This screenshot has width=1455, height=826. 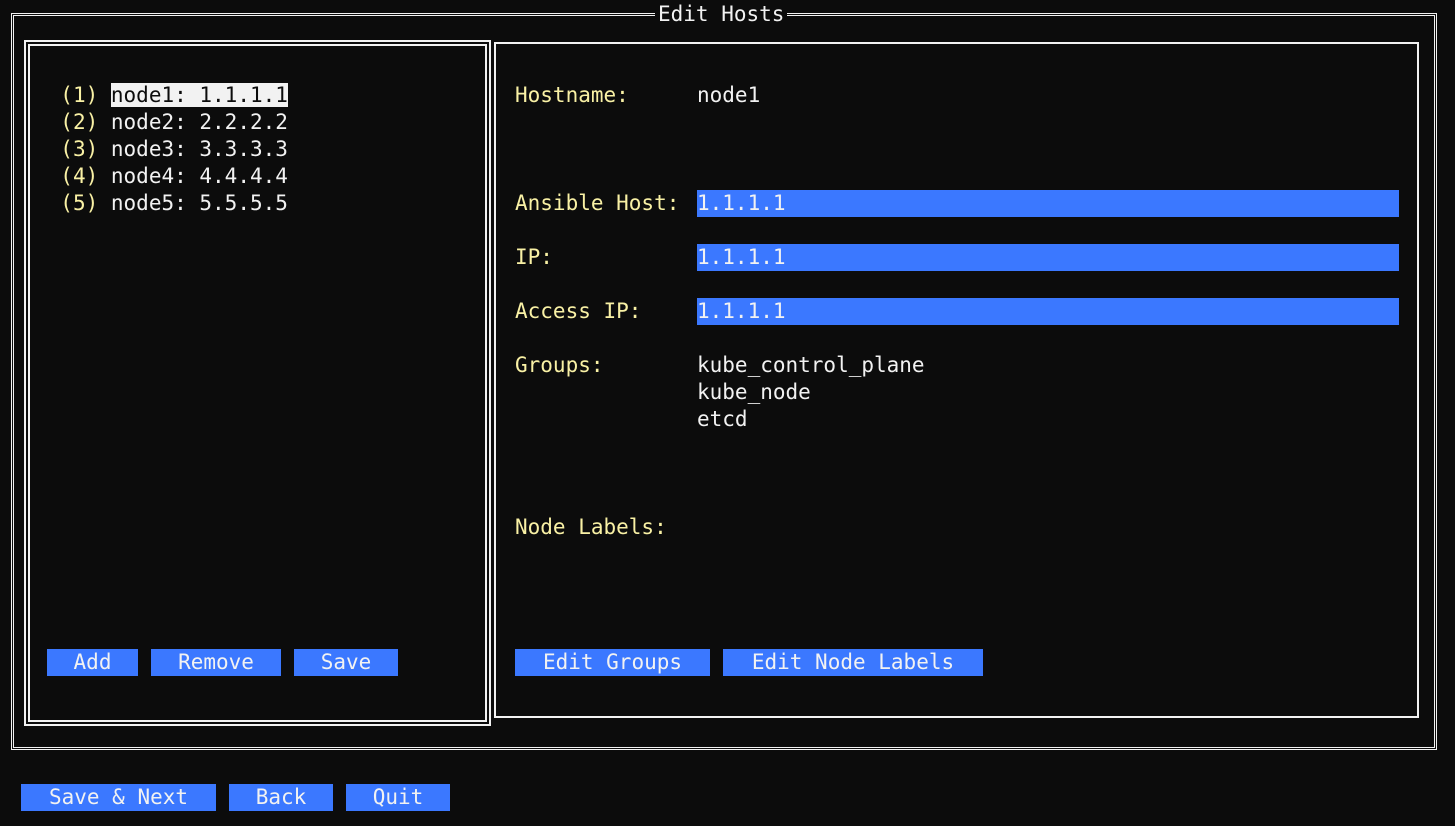 I want to click on hostname-label: Hostname:, so click(x=572, y=95).